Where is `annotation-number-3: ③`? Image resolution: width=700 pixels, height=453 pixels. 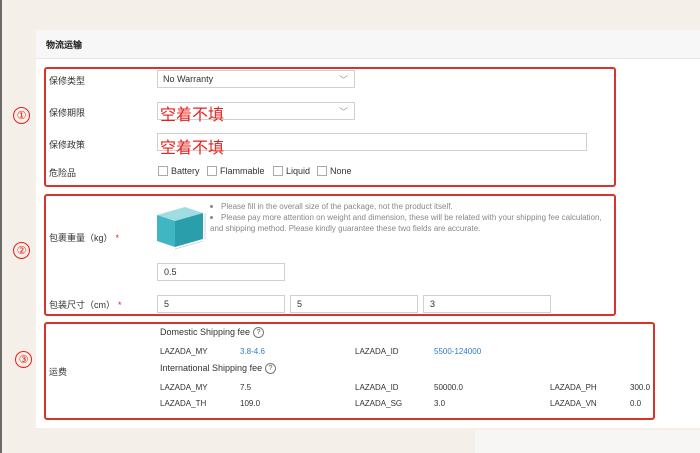
annotation-number-3: ③ is located at coordinates (23, 359).